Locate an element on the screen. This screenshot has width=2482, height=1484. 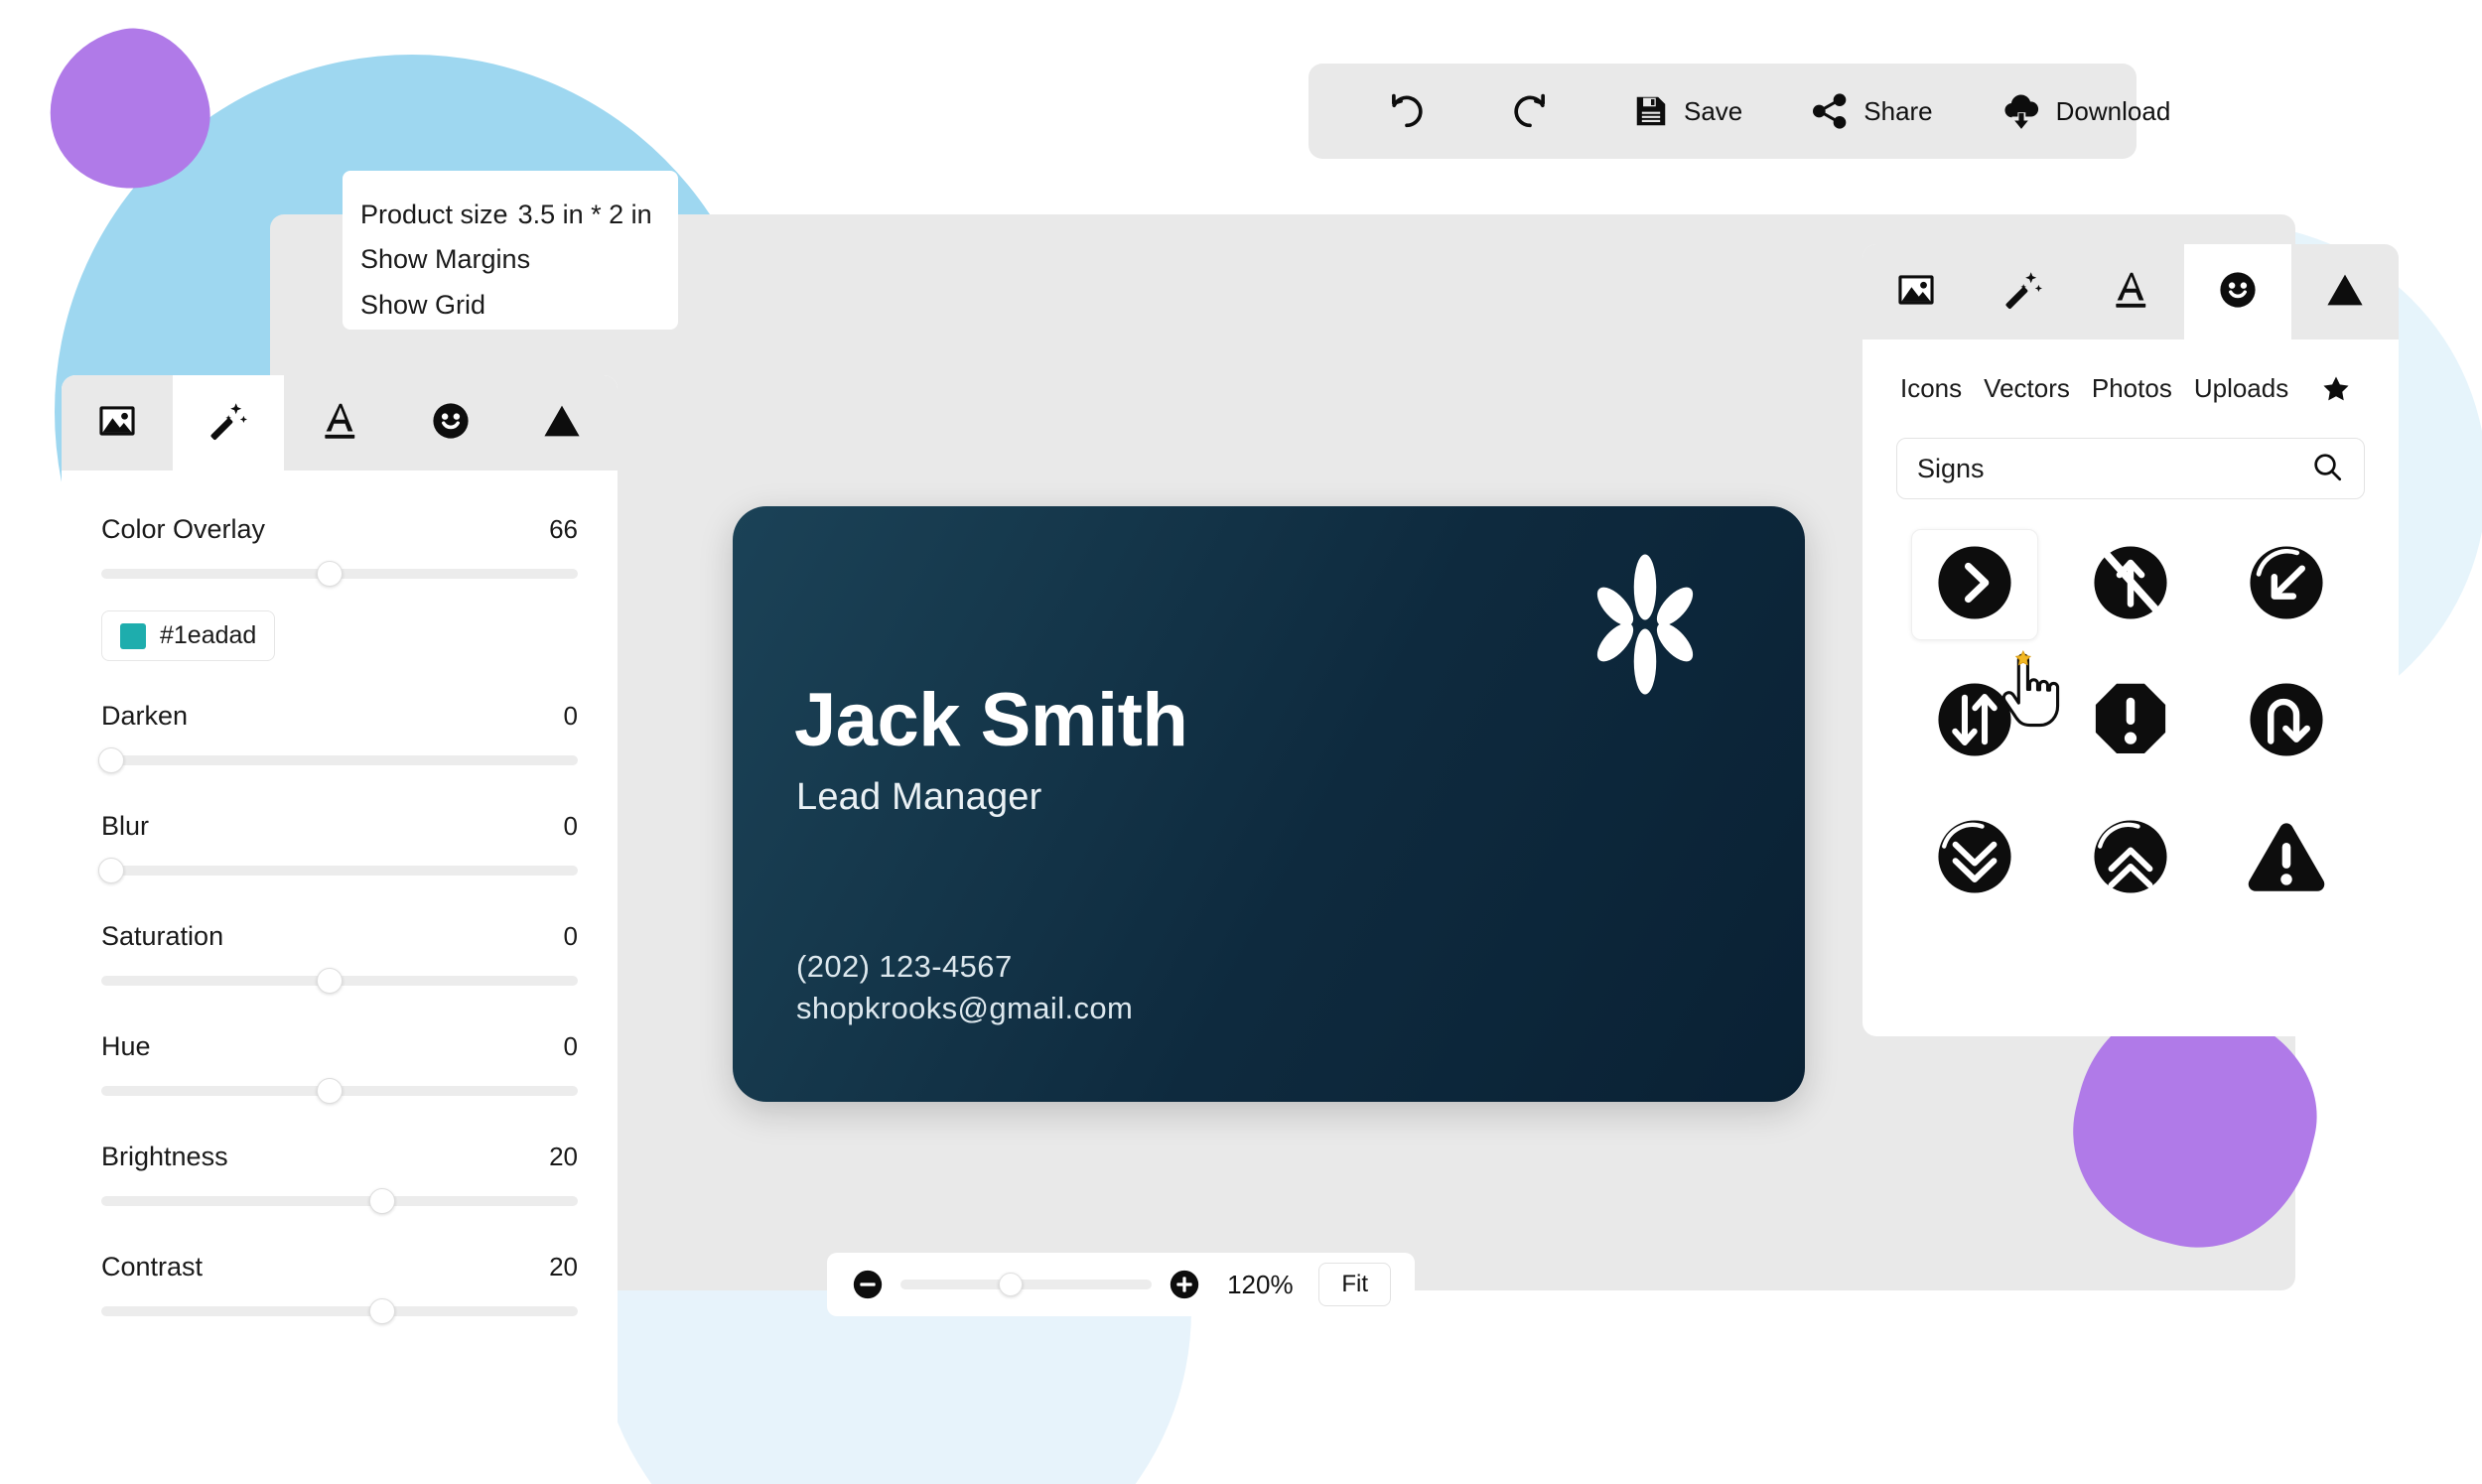
search-input is located at coordinates (2113, 468).